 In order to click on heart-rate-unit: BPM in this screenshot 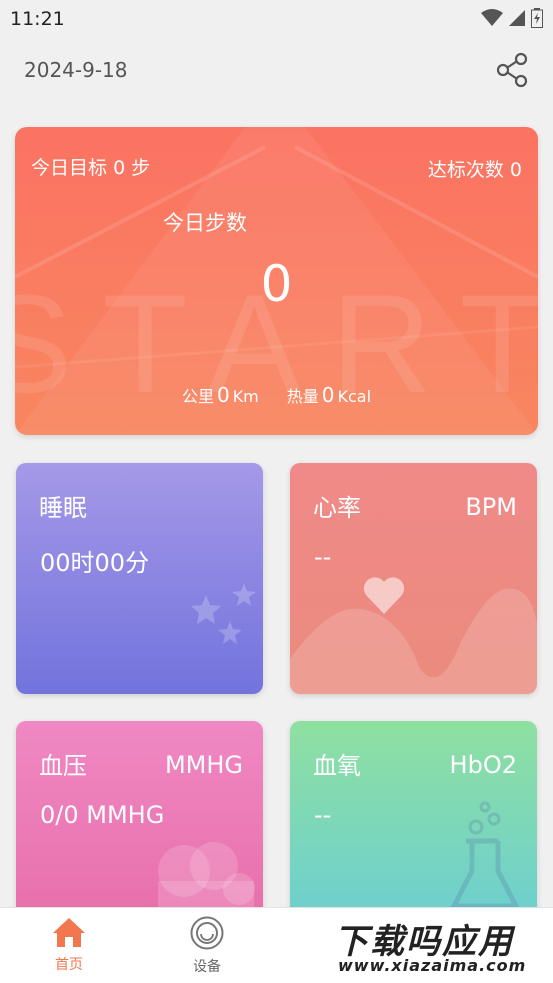, I will do `click(491, 507)`.